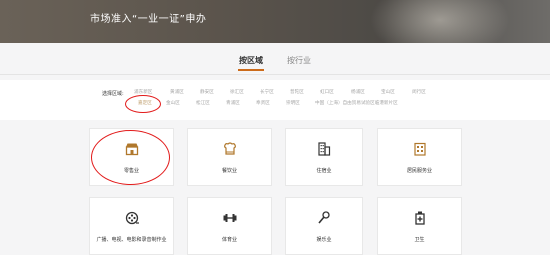  What do you see at coordinates (327, 92) in the screenshot?
I see `district-option-hongkou: 虹口区` at bounding box center [327, 92].